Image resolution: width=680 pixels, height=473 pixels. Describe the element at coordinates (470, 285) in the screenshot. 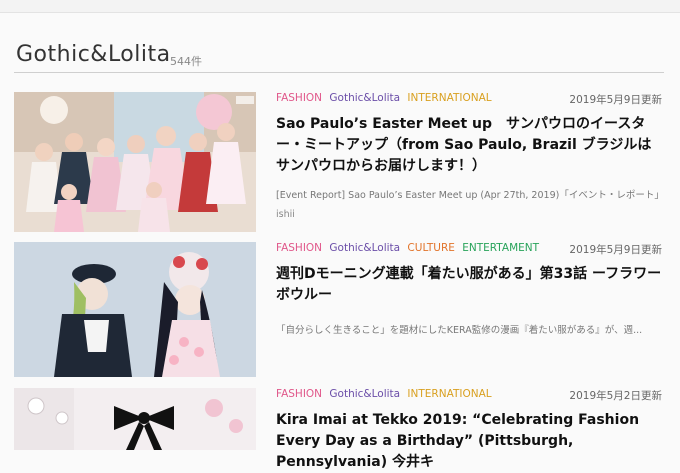

I see `article-title: 週刊Dモーニング連載「着たい服がある」第33話 ーフラワーボウルー` at that location.